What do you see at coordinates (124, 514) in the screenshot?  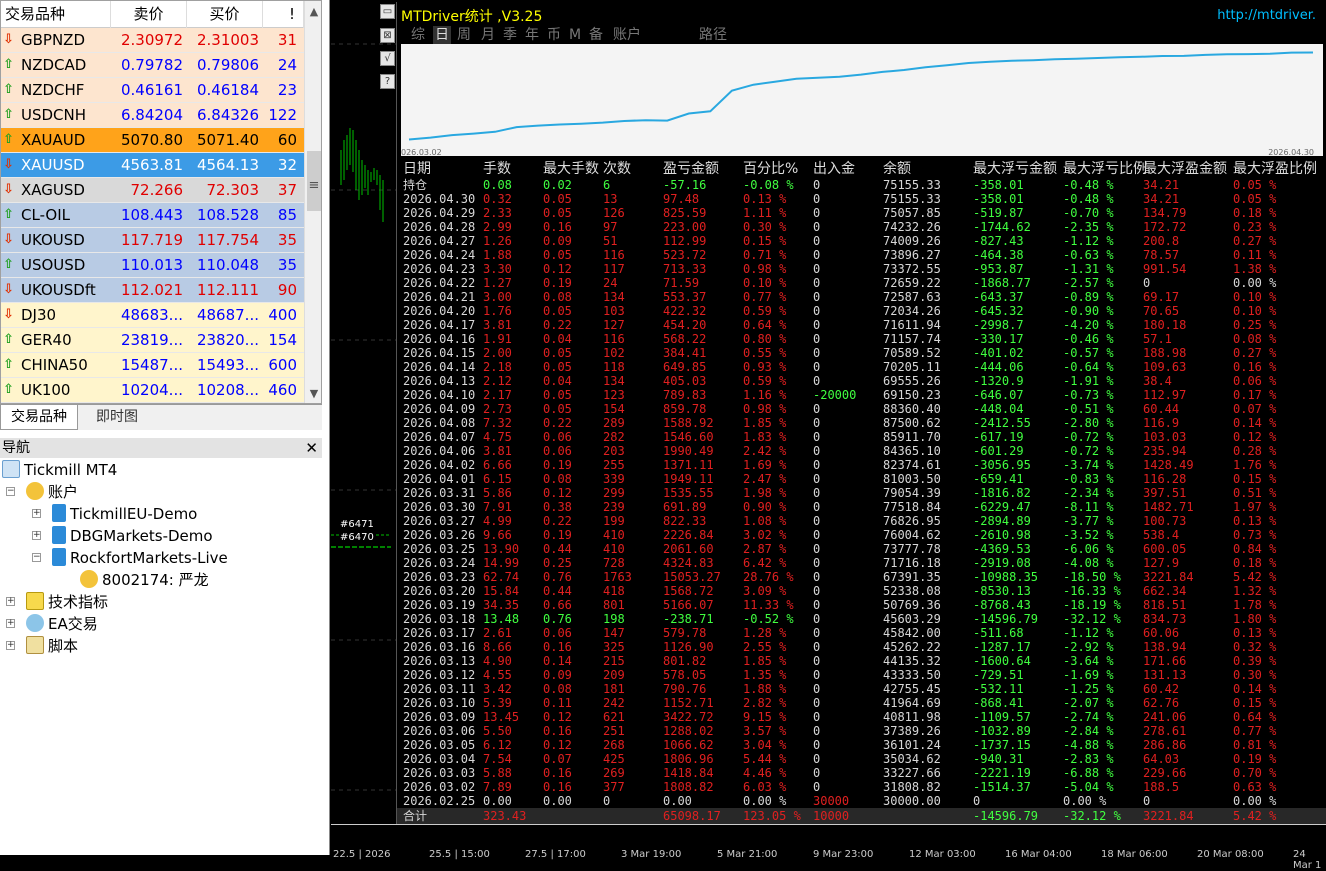 I see `nav-server-1: TickmillEU-Demo` at bounding box center [124, 514].